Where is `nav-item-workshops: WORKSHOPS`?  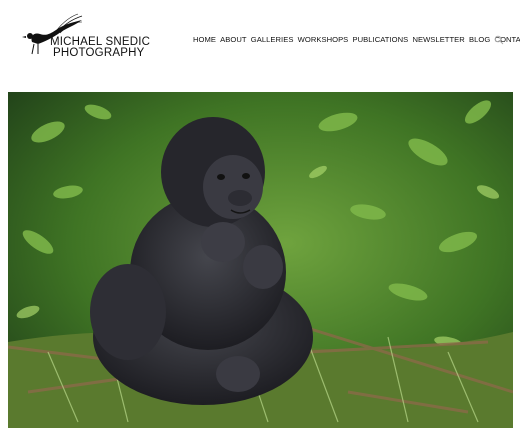
nav-item-workshops: WORKSHOPS is located at coordinates (323, 39).